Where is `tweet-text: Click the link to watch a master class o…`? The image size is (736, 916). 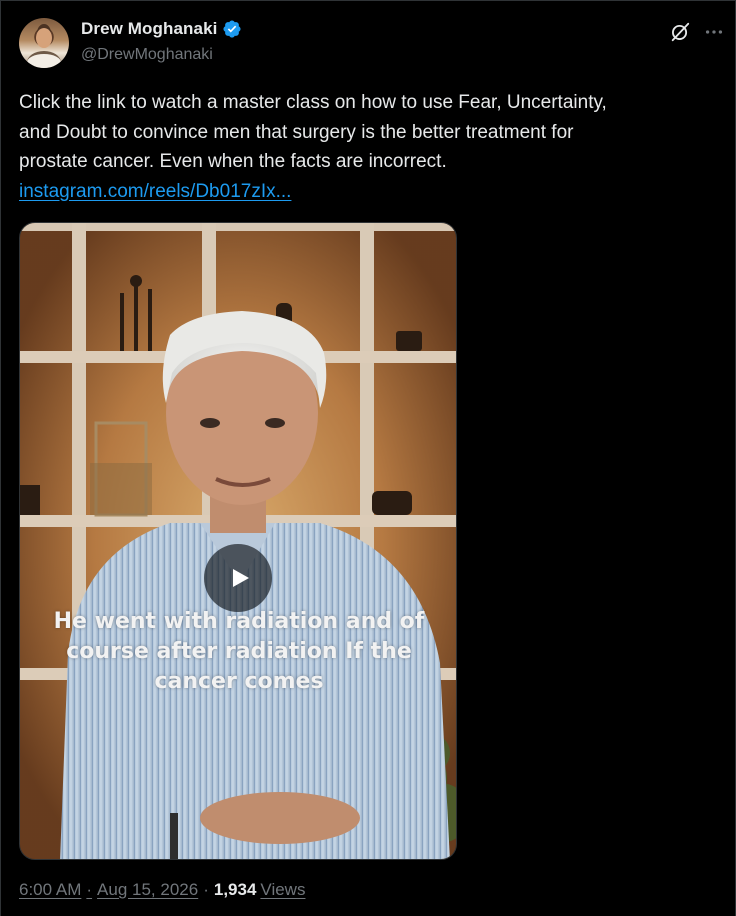
tweet-text: Click the link to watch a master class o… is located at coordinates (369, 147).